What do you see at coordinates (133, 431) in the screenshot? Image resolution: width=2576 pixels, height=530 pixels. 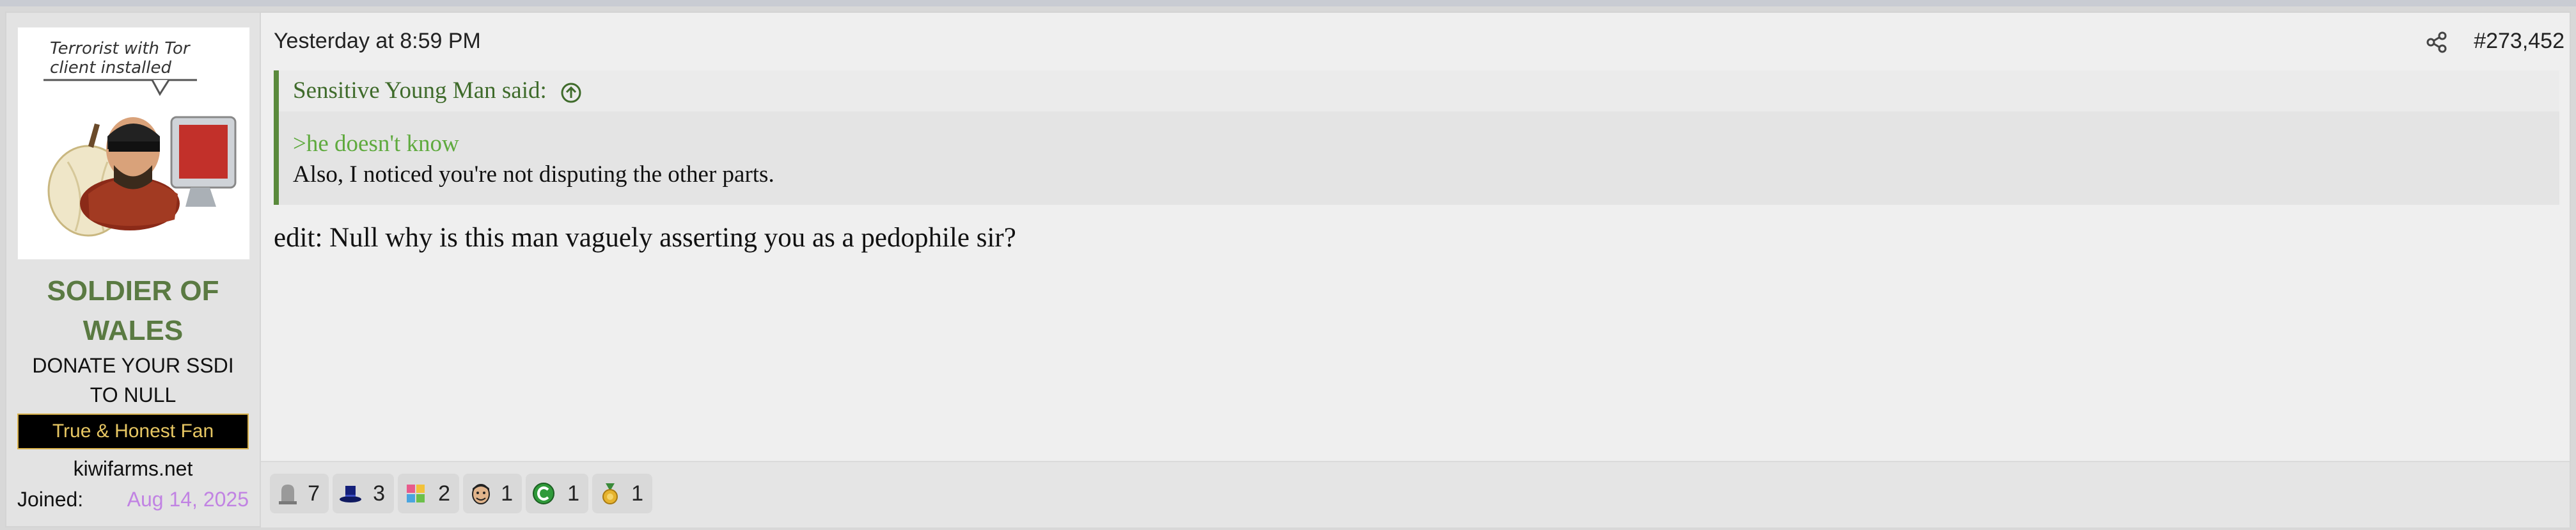 I see `user-banner: True & Honest Fan` at bounding box center [133, 431].